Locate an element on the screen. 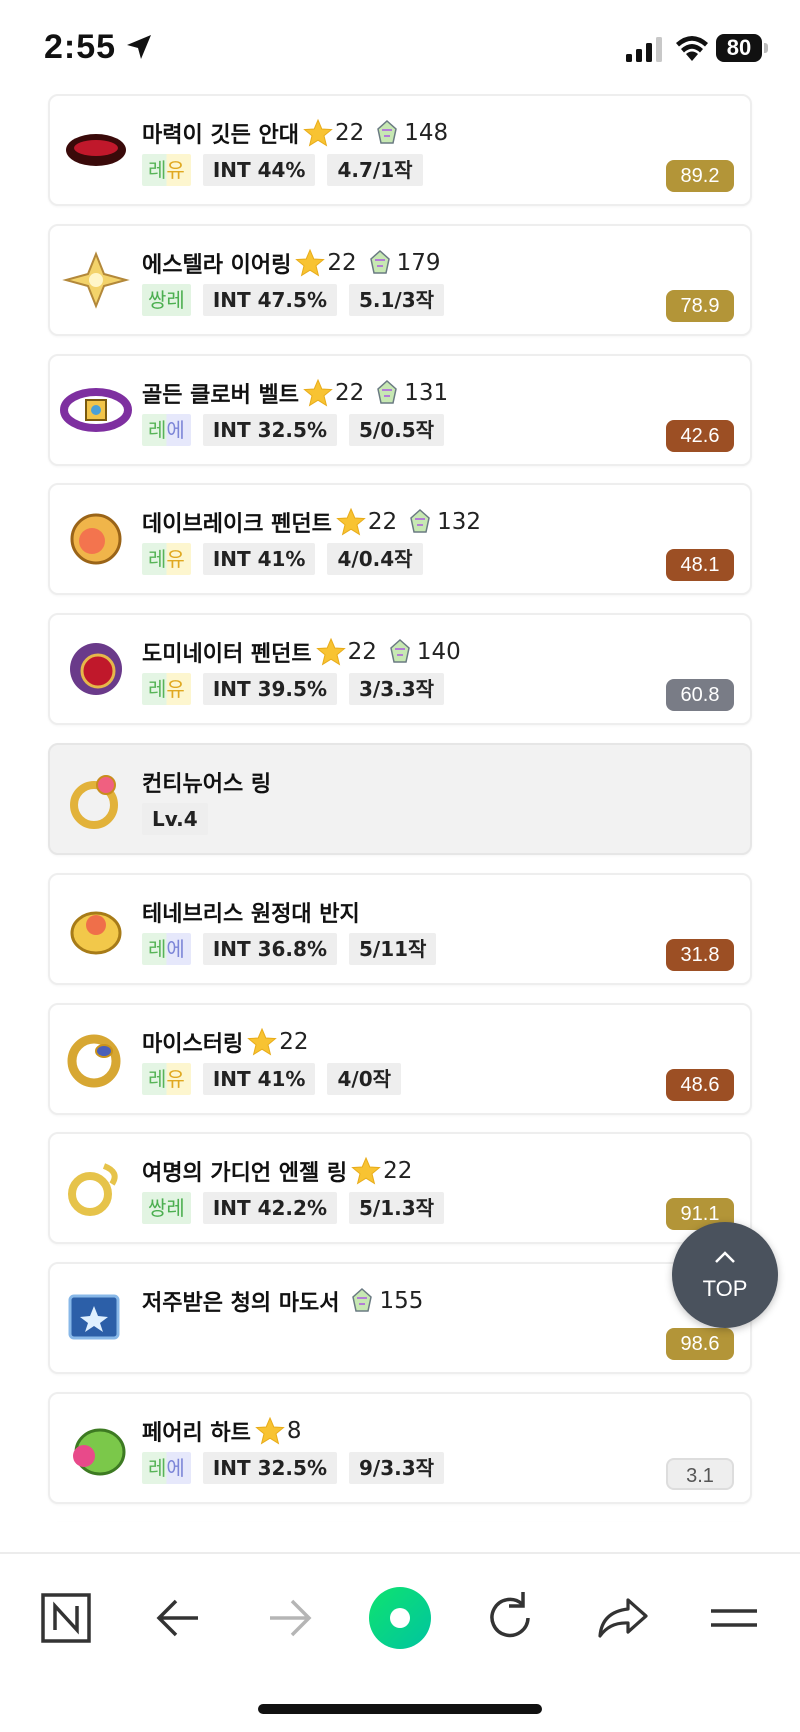 This screenshot has width=800, height=1732. item-card: 컨티뉴어스 링 Lv.4 is located at coordinates (400, 799).